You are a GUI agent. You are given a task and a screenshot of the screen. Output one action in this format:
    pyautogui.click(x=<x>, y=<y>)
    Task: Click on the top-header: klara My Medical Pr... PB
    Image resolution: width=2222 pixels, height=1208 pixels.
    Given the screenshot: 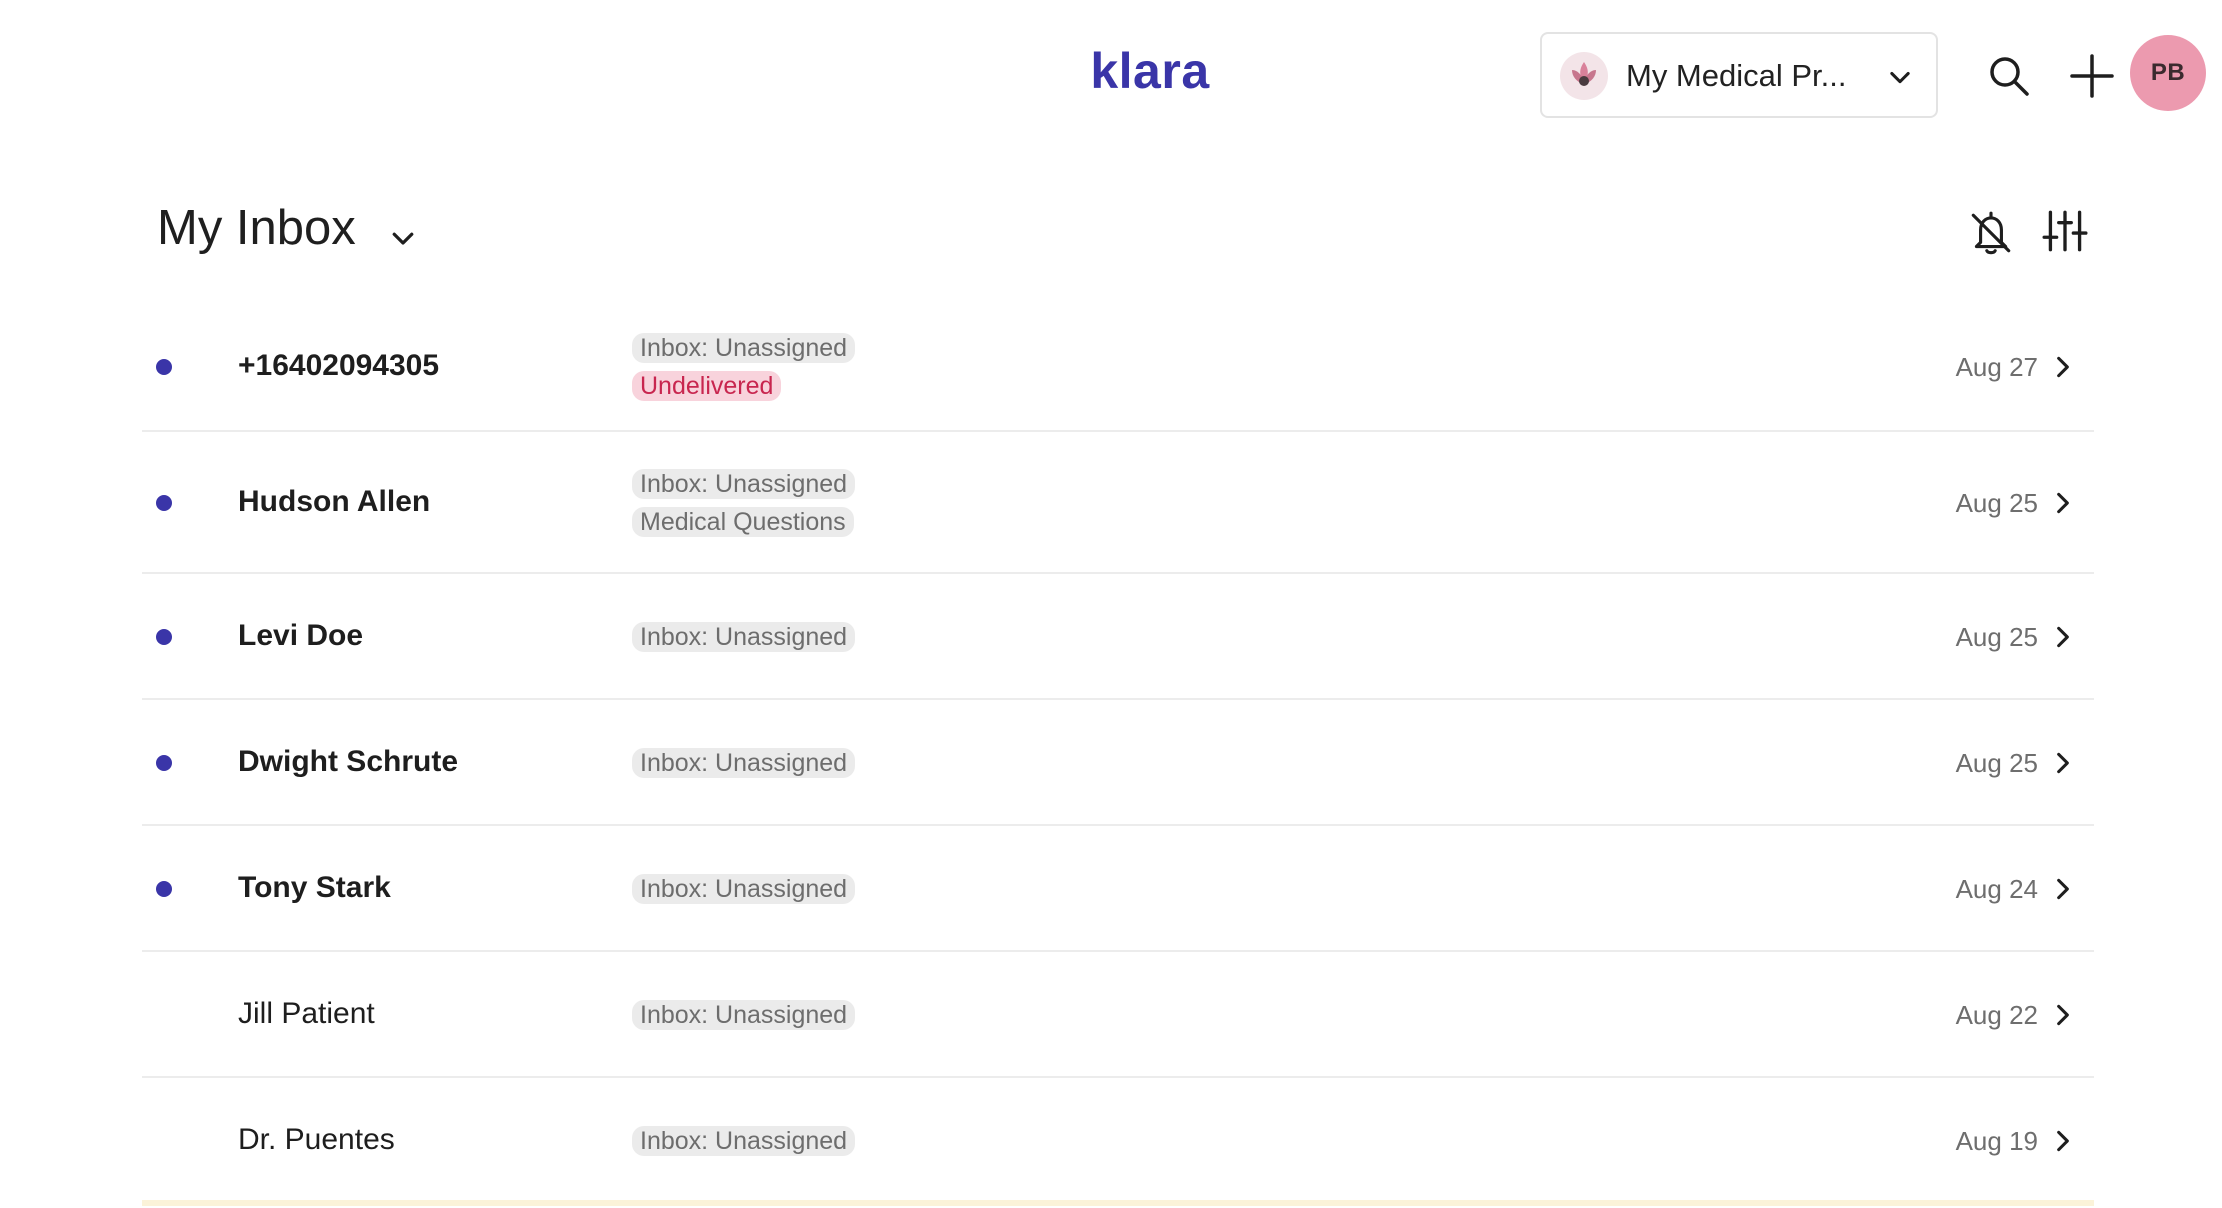 What is the action you would take?
    pyautogui.click(x=1111, y=75)
    